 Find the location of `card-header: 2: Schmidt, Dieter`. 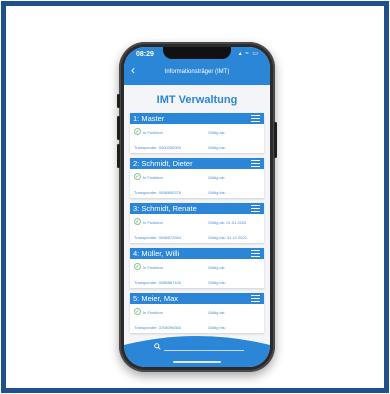

card-header: 2: Schmidt, Dieter is located at coordinates (197, 163).